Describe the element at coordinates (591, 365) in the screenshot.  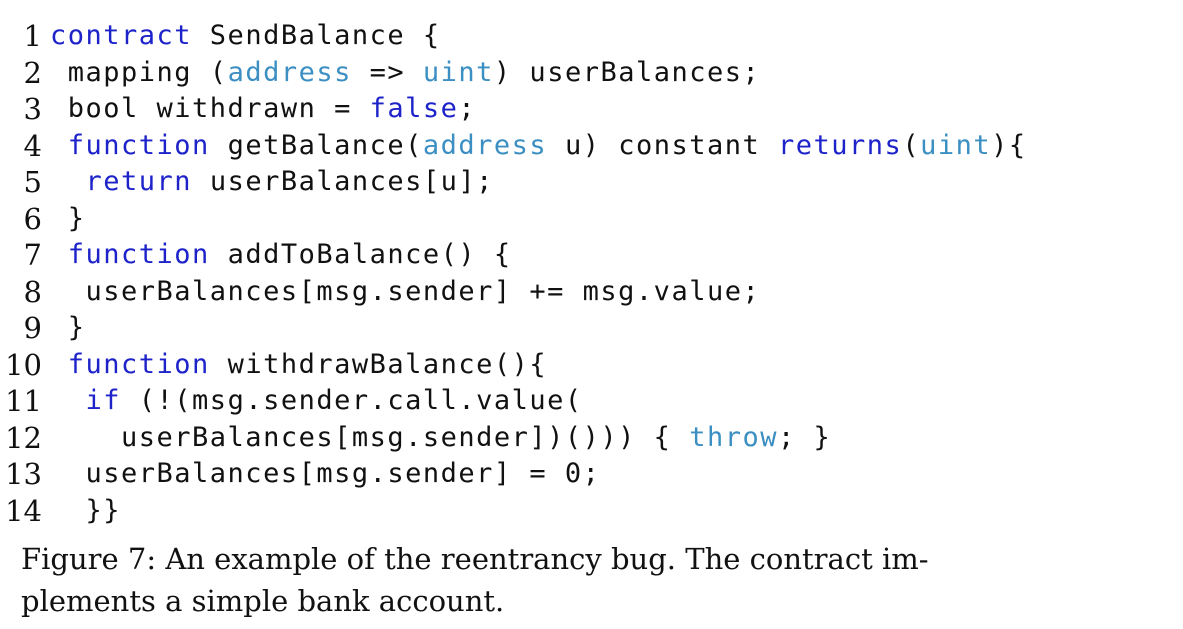
I see `code-line: 10 function withdrawBalance(){` at that location.